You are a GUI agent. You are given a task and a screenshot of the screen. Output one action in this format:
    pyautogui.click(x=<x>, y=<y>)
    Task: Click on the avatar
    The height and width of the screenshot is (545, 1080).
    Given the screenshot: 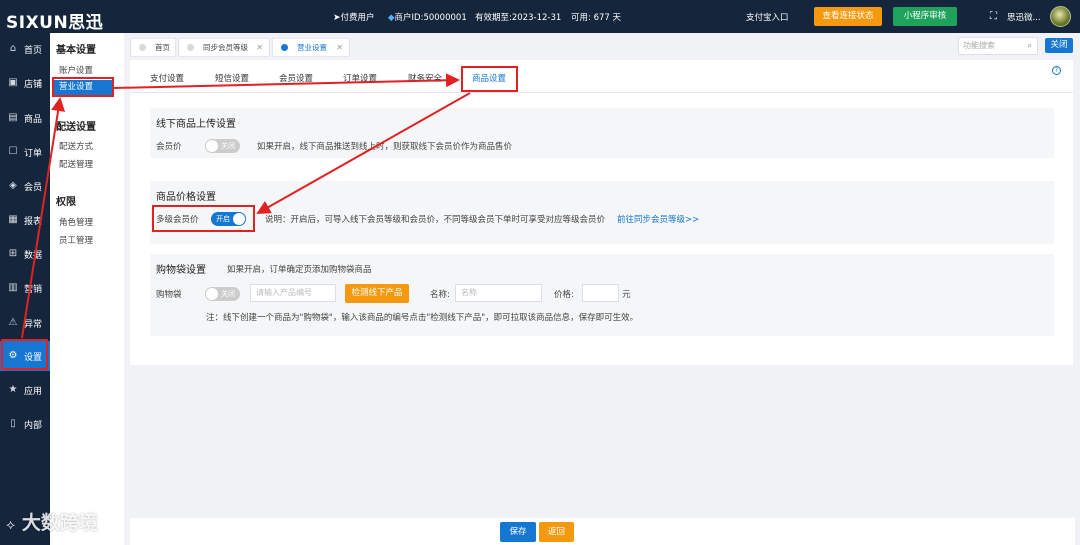 What is the action you would take?
    pyautogui.click(x=1060, y=16)
    